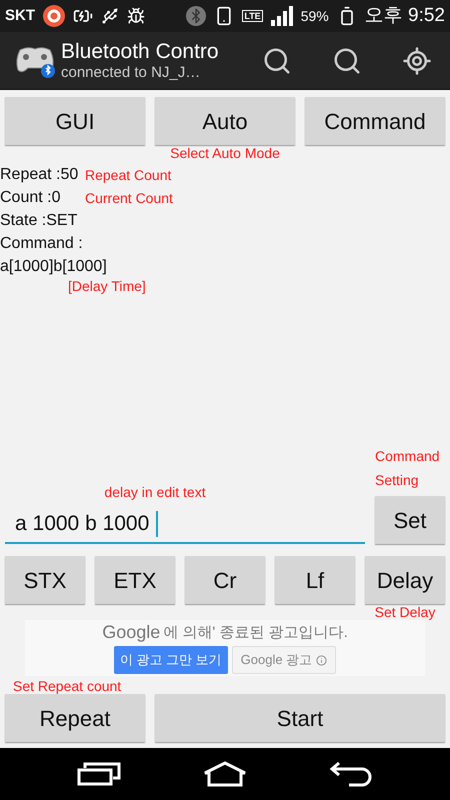  Describe the element at coordinates (67, 686) in the screenshot. I see `annotation-text: Set Repeat count` at that location.